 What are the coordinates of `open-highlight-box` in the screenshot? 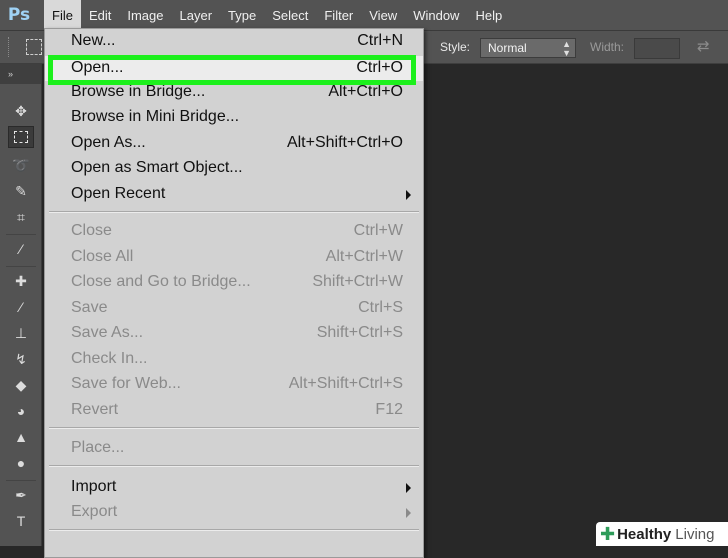 It's located at (232, 70).